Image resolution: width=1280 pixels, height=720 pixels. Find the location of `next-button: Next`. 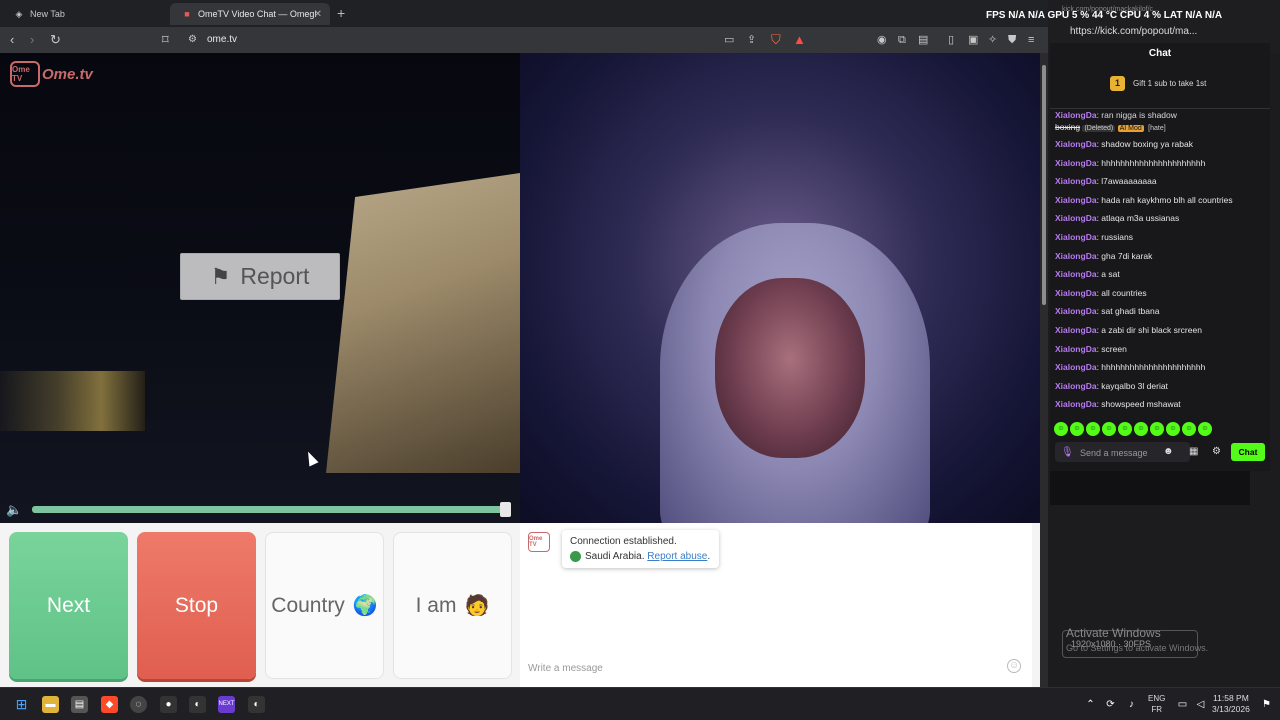

next-button: Next is located at coordinates (68, 605).